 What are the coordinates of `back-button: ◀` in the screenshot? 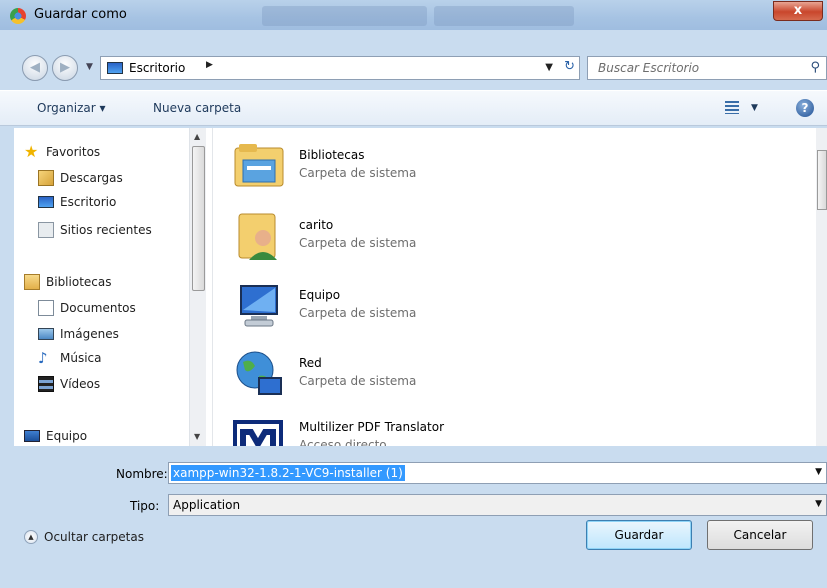 It's located at (35, 68).